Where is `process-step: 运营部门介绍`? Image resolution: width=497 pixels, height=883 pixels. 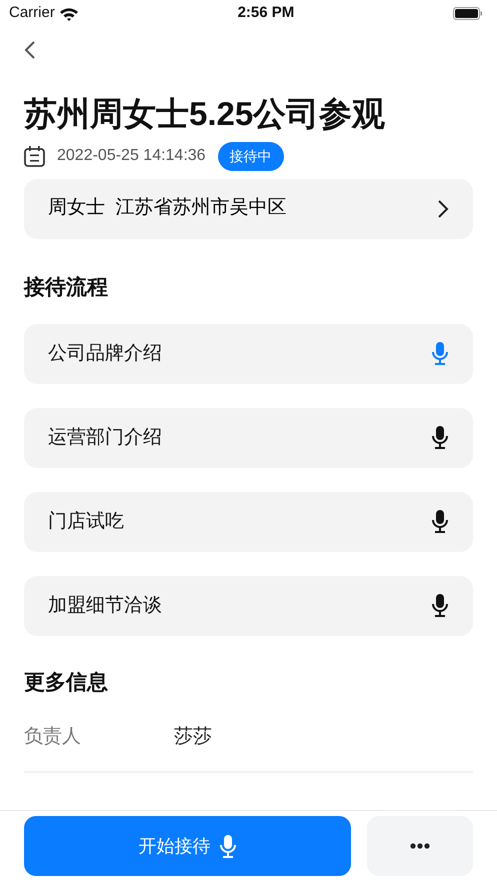 process-step: 运营部门介绍 is located at coordinates (248, 438).